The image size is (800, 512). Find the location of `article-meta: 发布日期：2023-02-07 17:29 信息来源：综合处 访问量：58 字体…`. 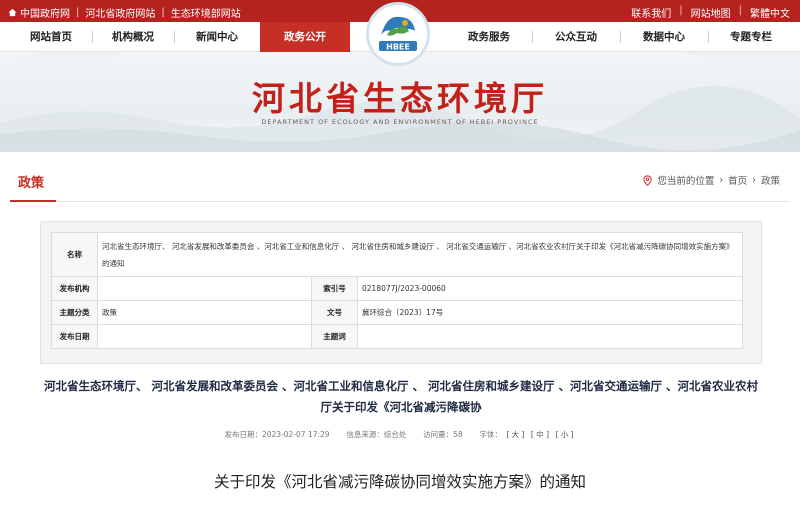

article-meta: 发布日期：2023-02-07 17:29 信息来源：综合处 访问量：58 字体… is located at coordinates (400, 434).